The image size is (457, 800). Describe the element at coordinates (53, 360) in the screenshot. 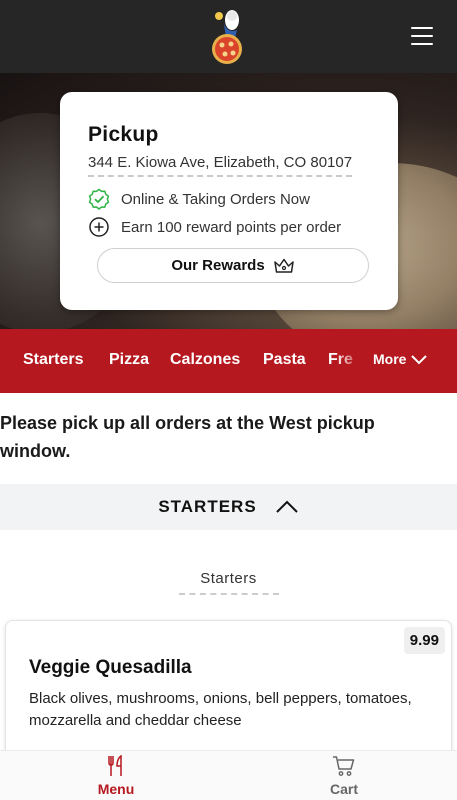

I see `category-starters: Starters` at that location.